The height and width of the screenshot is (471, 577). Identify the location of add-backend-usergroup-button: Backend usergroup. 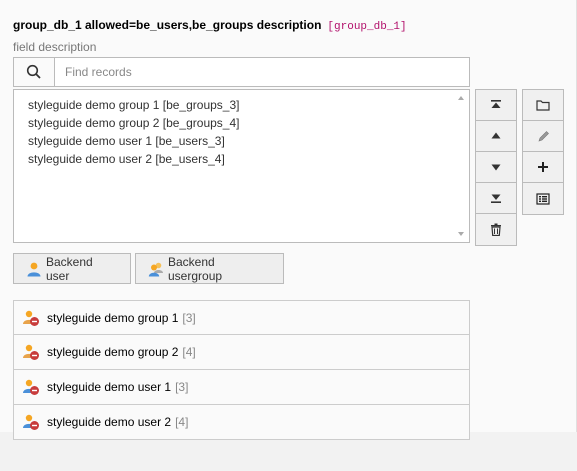
(209, 268).